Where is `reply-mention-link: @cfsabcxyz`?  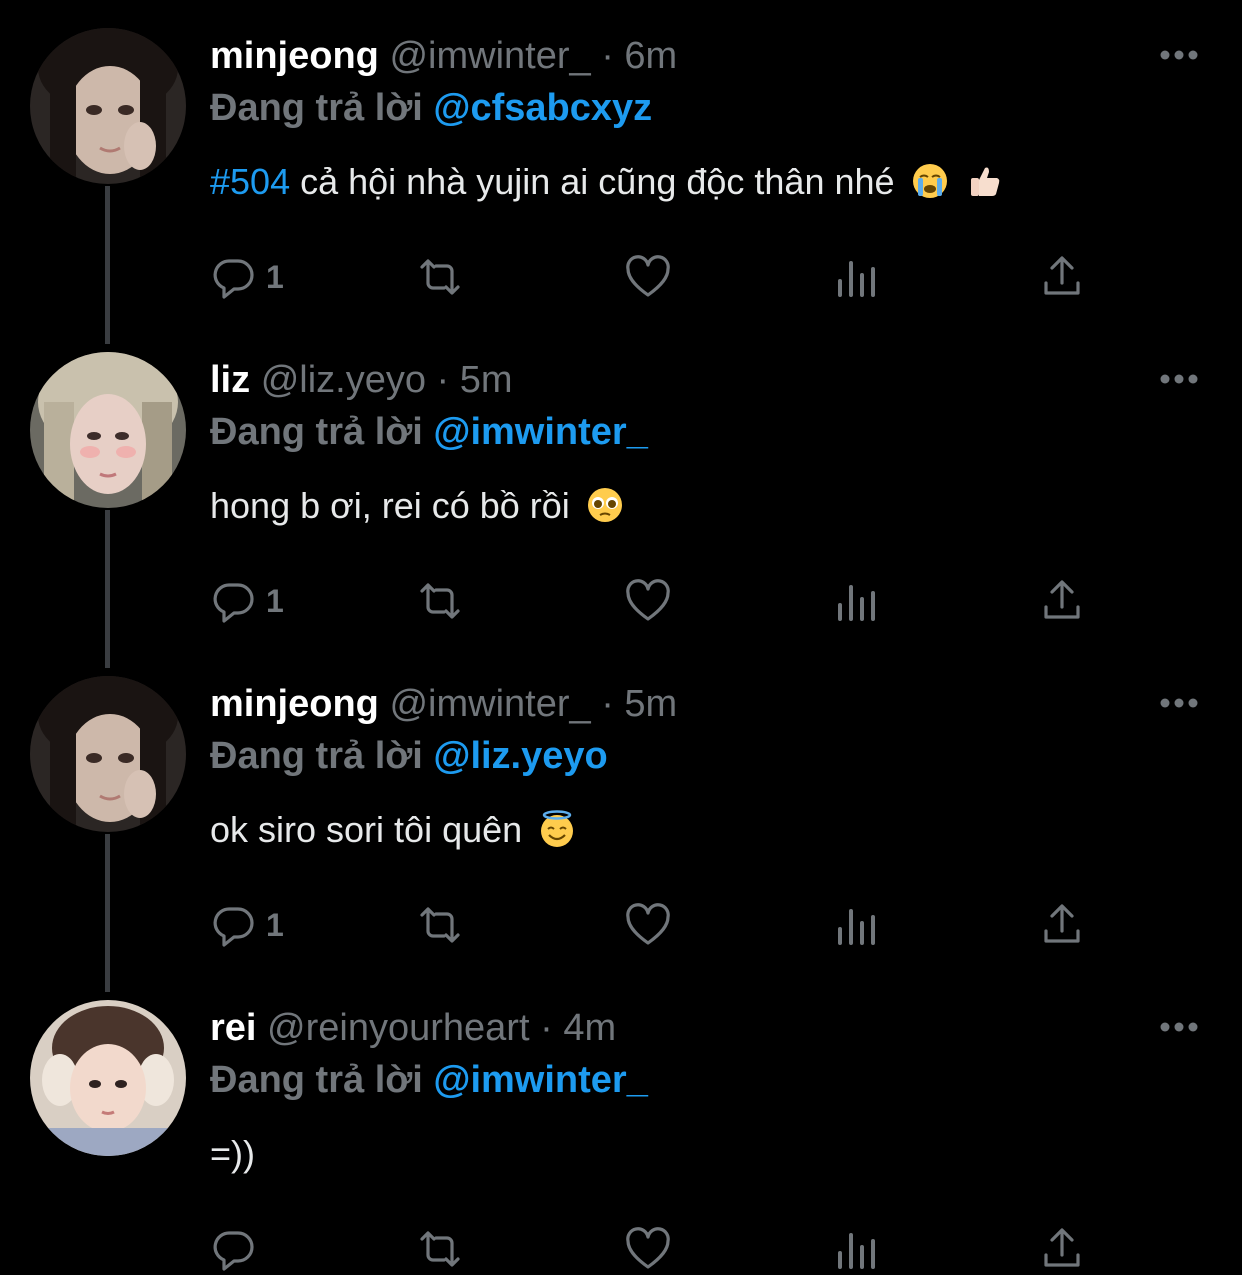
reply-mention-link: @cfsabcxyz is located at coordinates (542, 108).